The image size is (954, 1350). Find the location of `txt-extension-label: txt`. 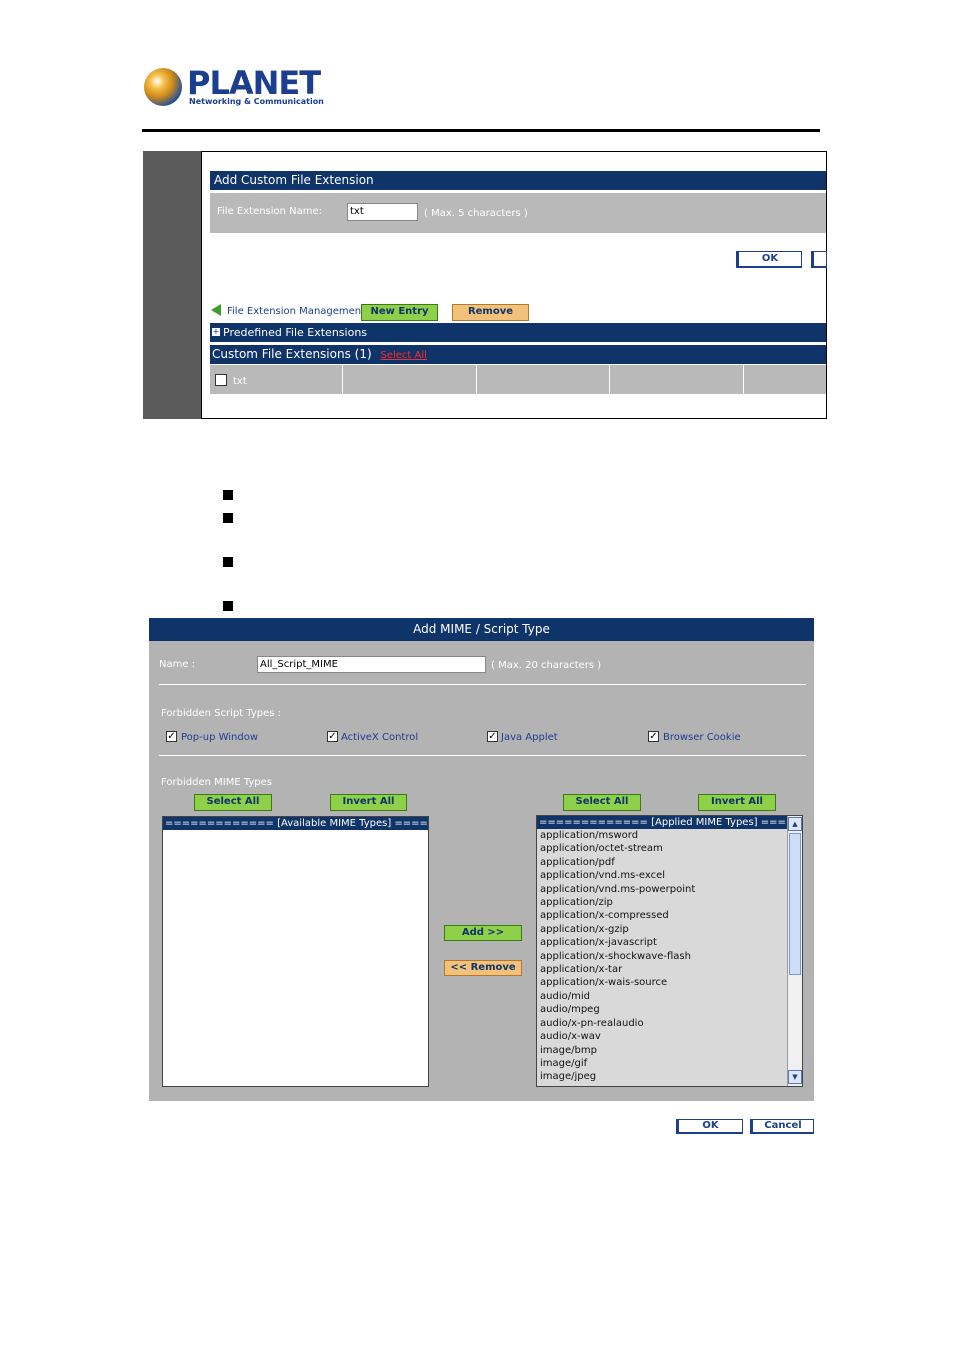

txt-extension-label: txt is located at coordinates (240, 381).